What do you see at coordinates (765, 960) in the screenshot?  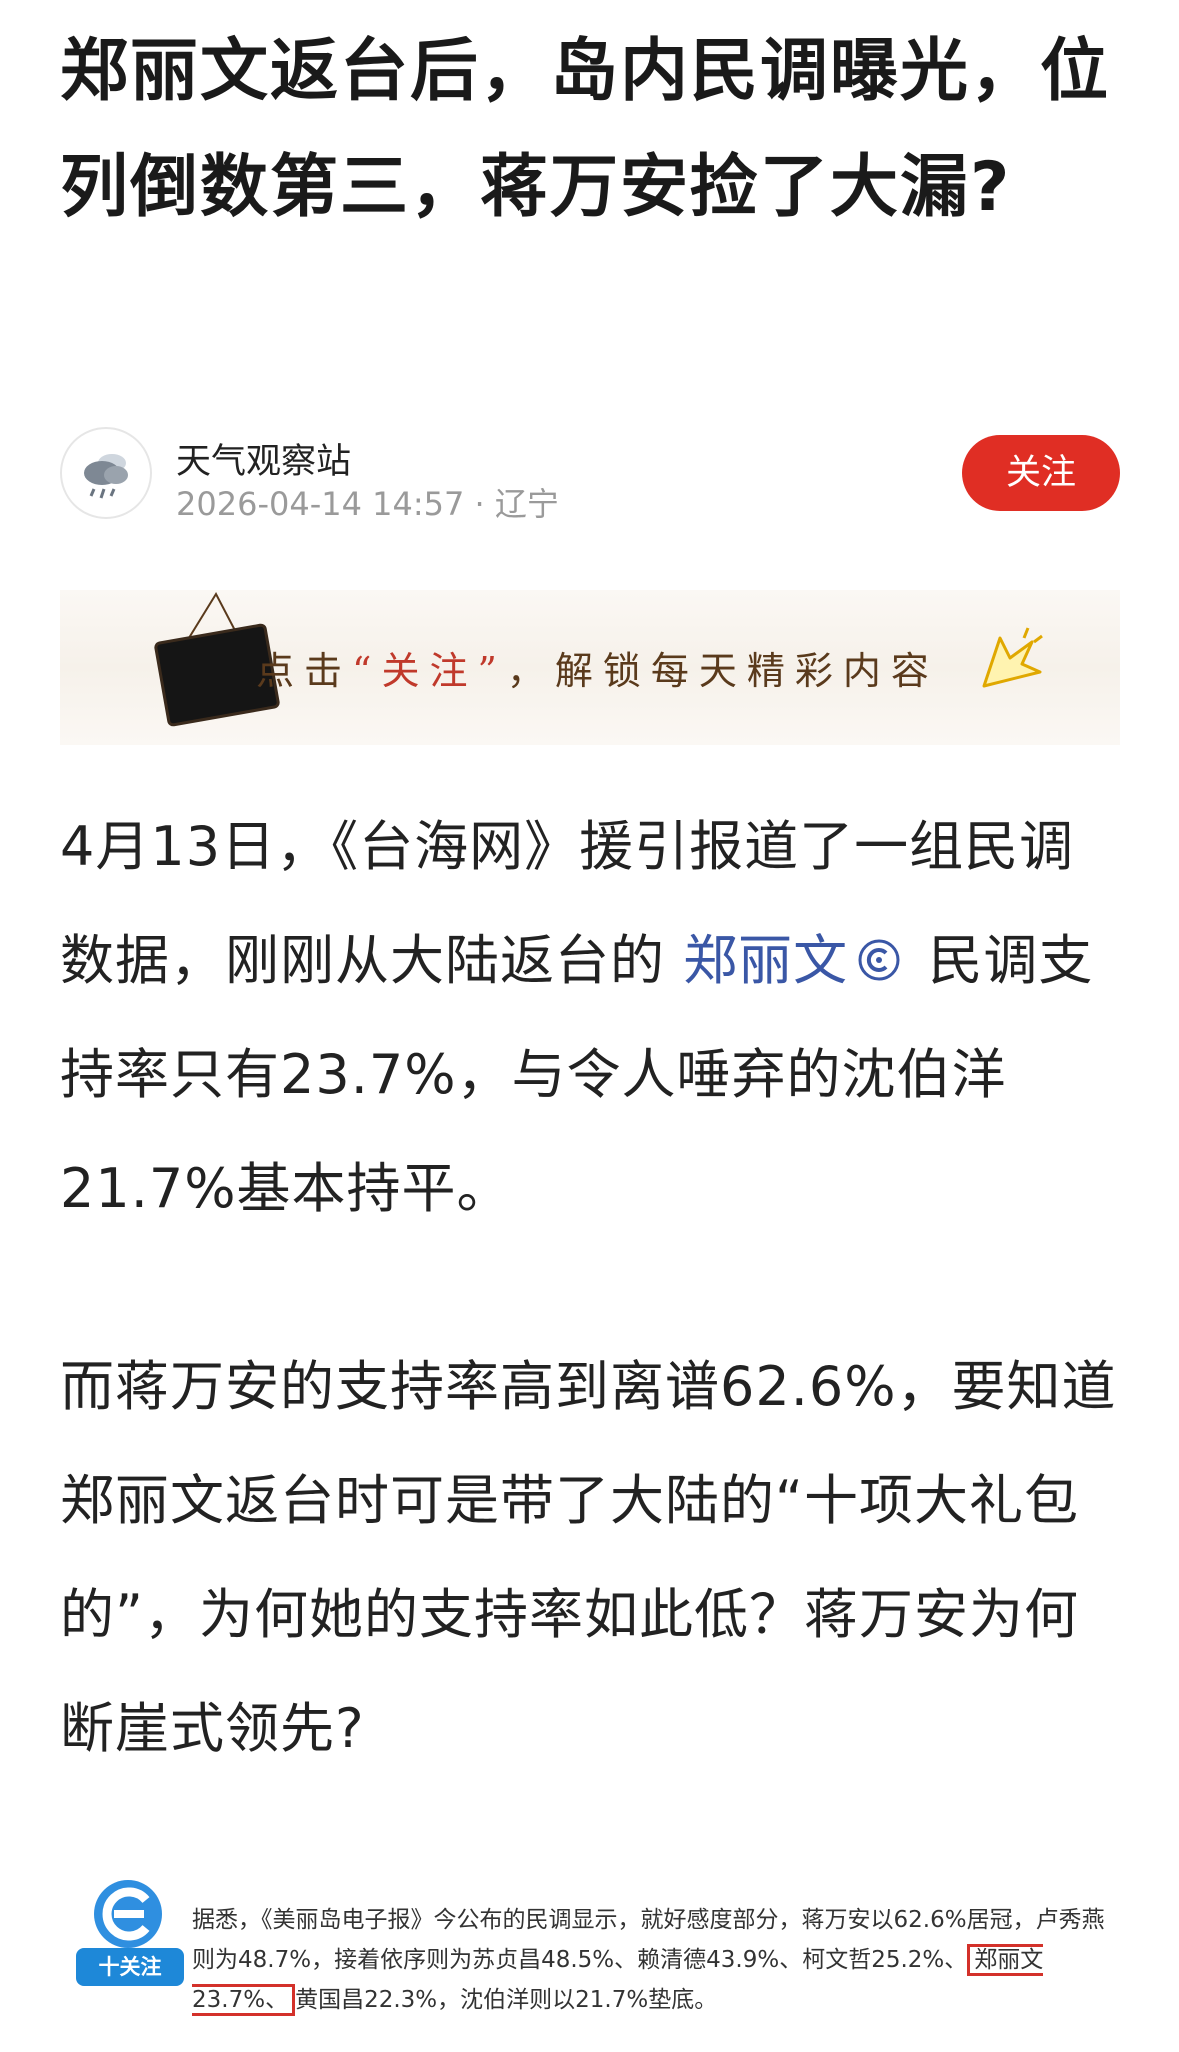 I see `person-link: 郑丽文` at bounding box center [765, 960].